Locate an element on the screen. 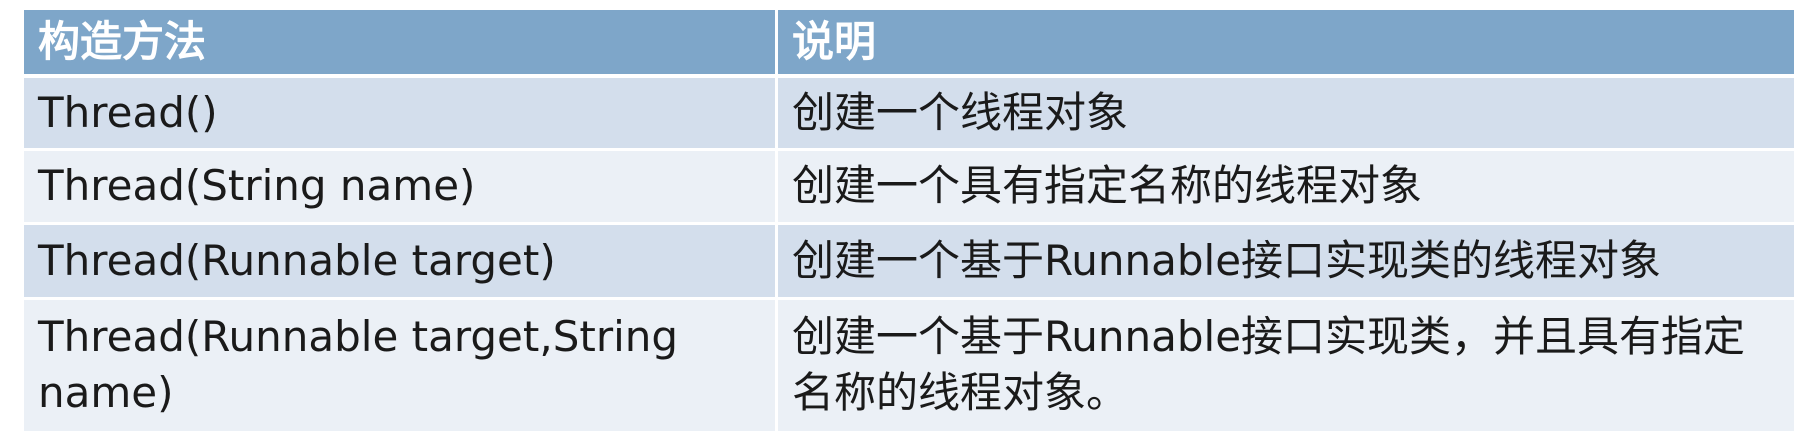 This screenshot has width=1810, height=442. description-cell: 创建一个基于Runnable接口实现类的线程对象 is located at coordinates (1286, 262).